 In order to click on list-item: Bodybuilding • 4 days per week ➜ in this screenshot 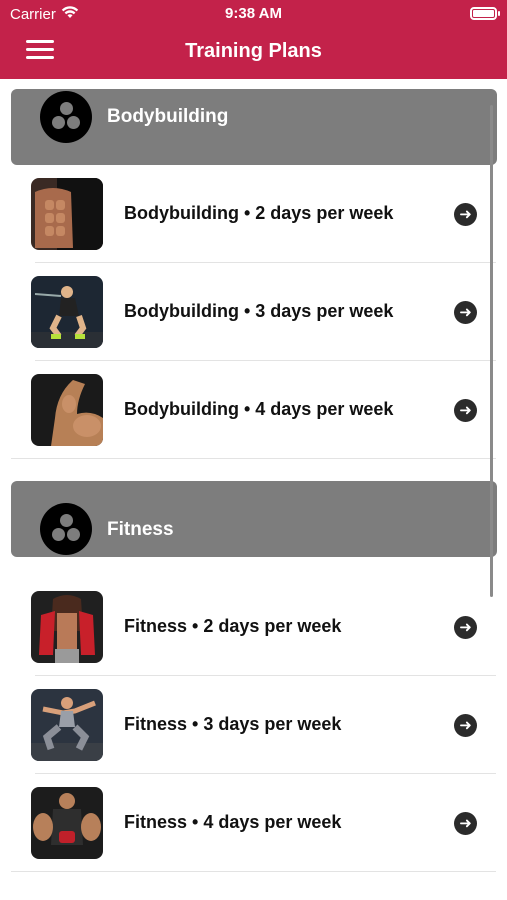, I will do `click(253, 410)`.